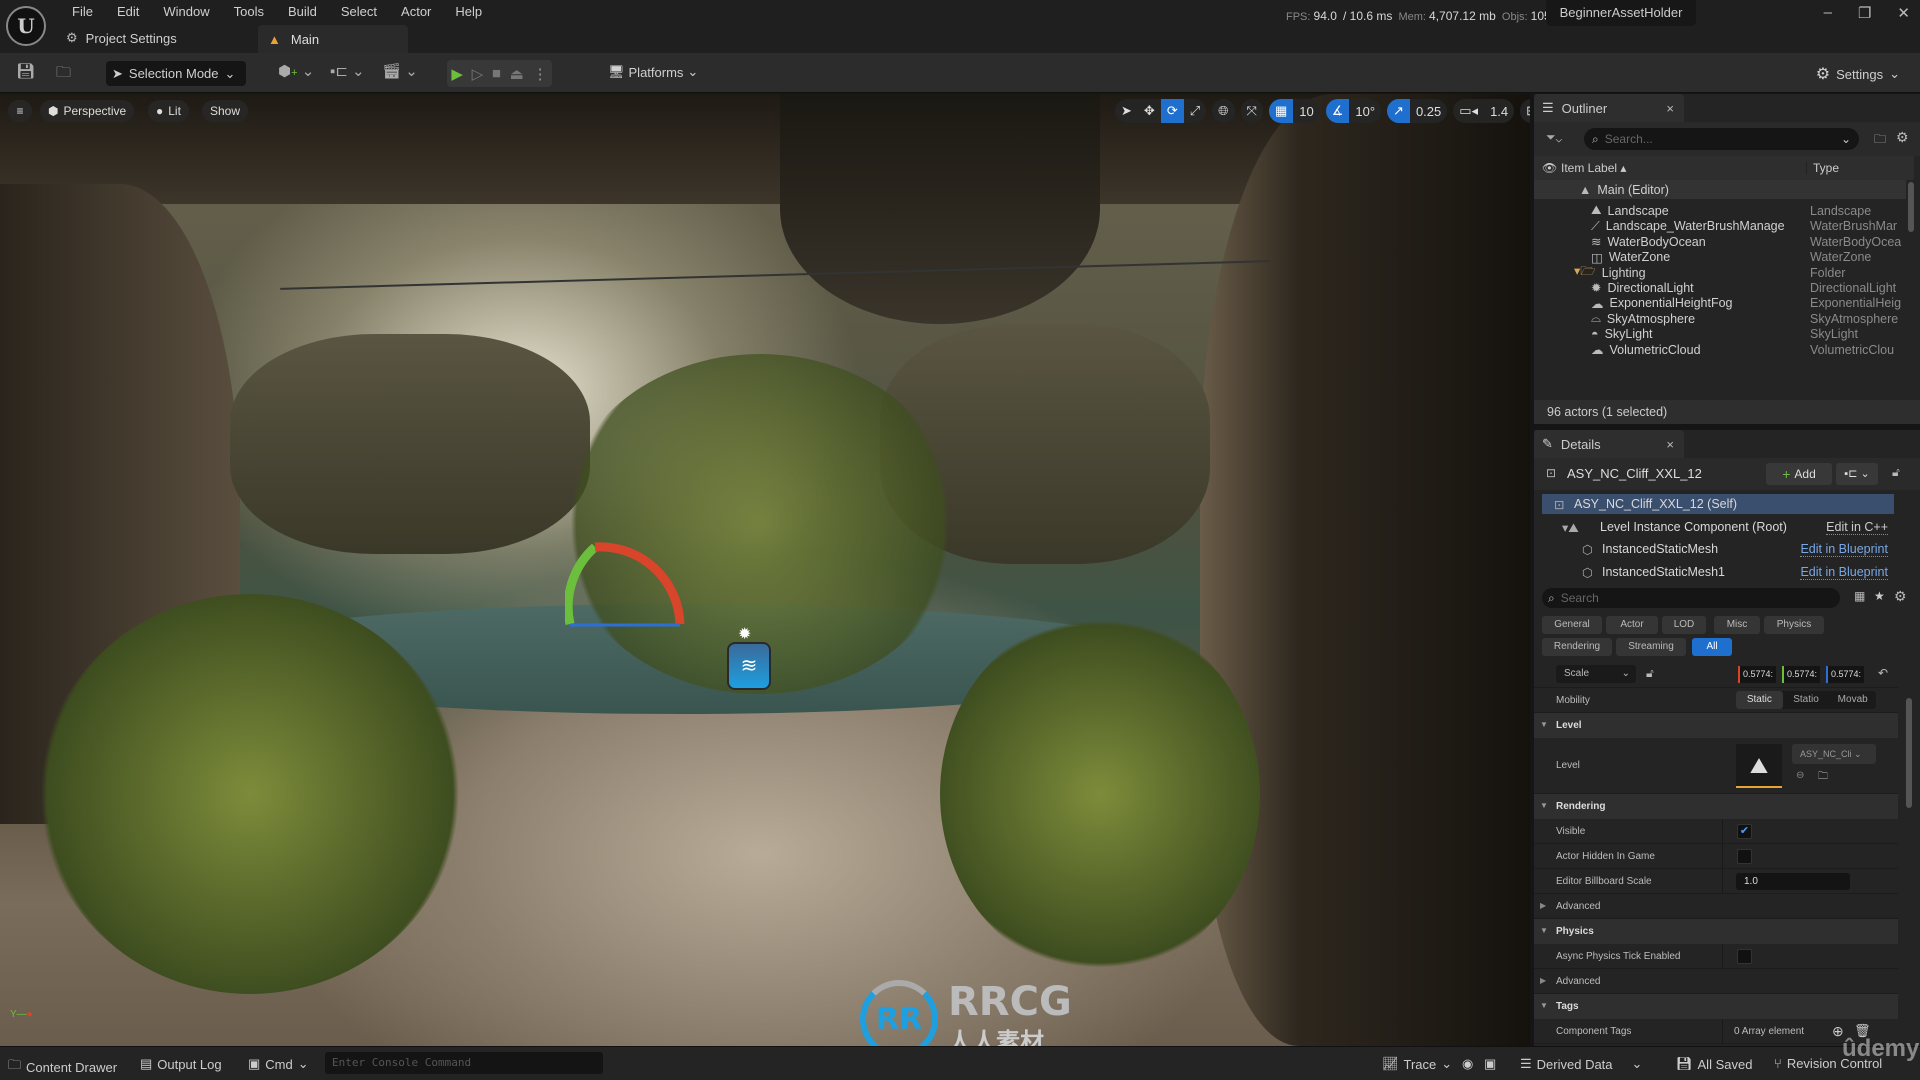  Describe the element at coordinates (1859, 596) in the screenshot. I see `table-view-icon: ▦` at that location.